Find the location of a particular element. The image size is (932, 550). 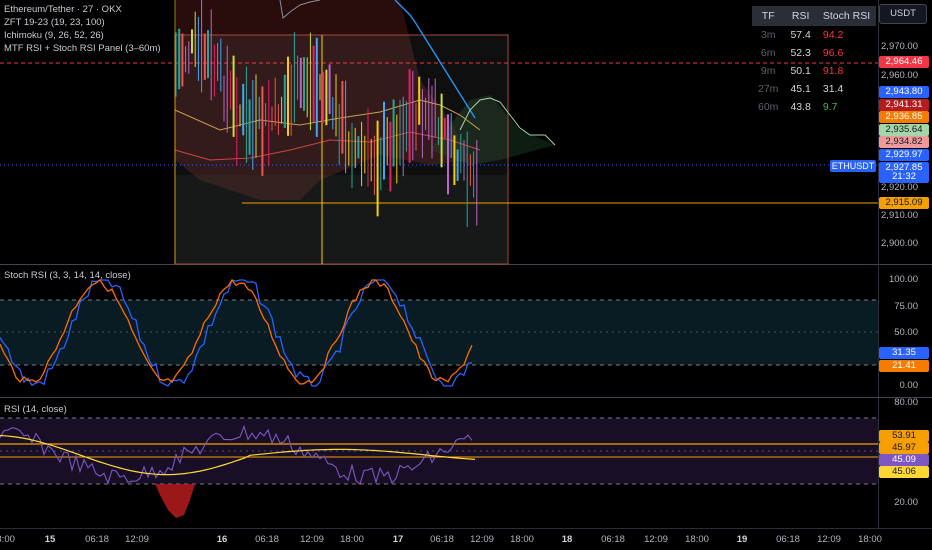

symbol-title: Ethereum/Tether · 27 · OKX is located at coordinates (82, 9).